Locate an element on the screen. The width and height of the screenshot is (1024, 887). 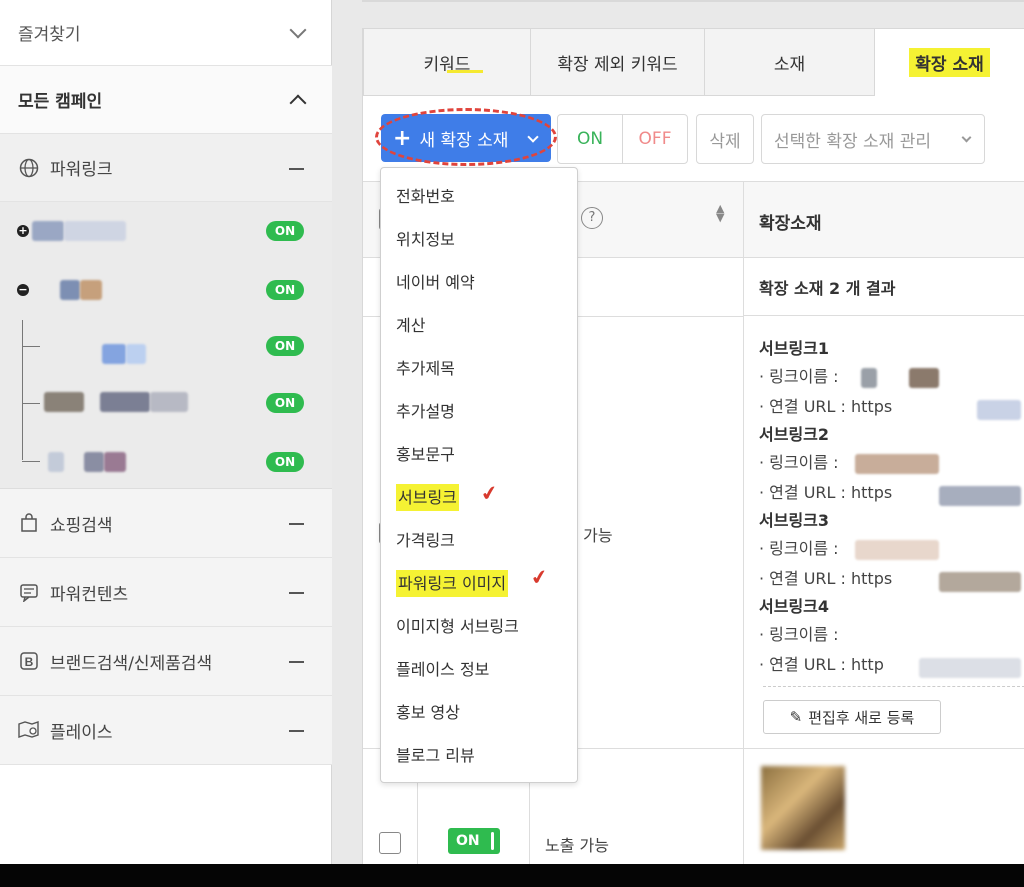
sidebar-item-powerlink: 파워링크 is located at coordinates (166, 168).